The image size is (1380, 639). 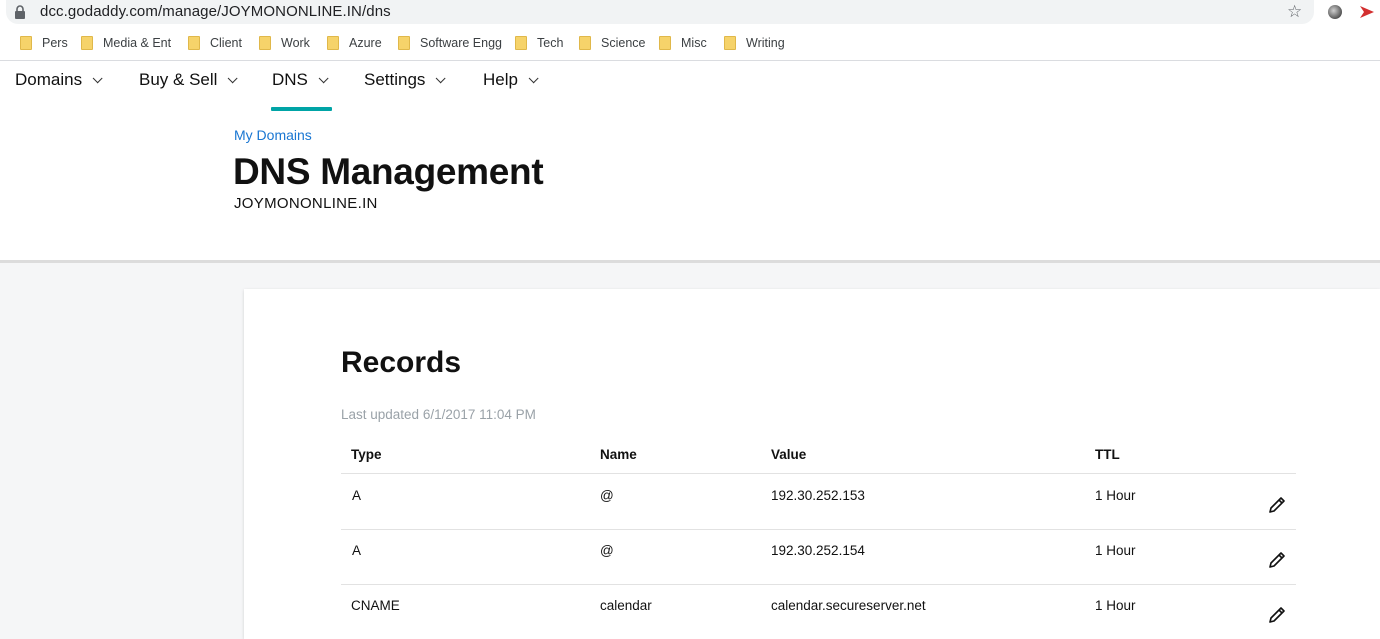 What do you see at coordinates (818, 495) in the screenshot?
I see `record-value: 192.30.252.153` at bounding box center [818, 495].